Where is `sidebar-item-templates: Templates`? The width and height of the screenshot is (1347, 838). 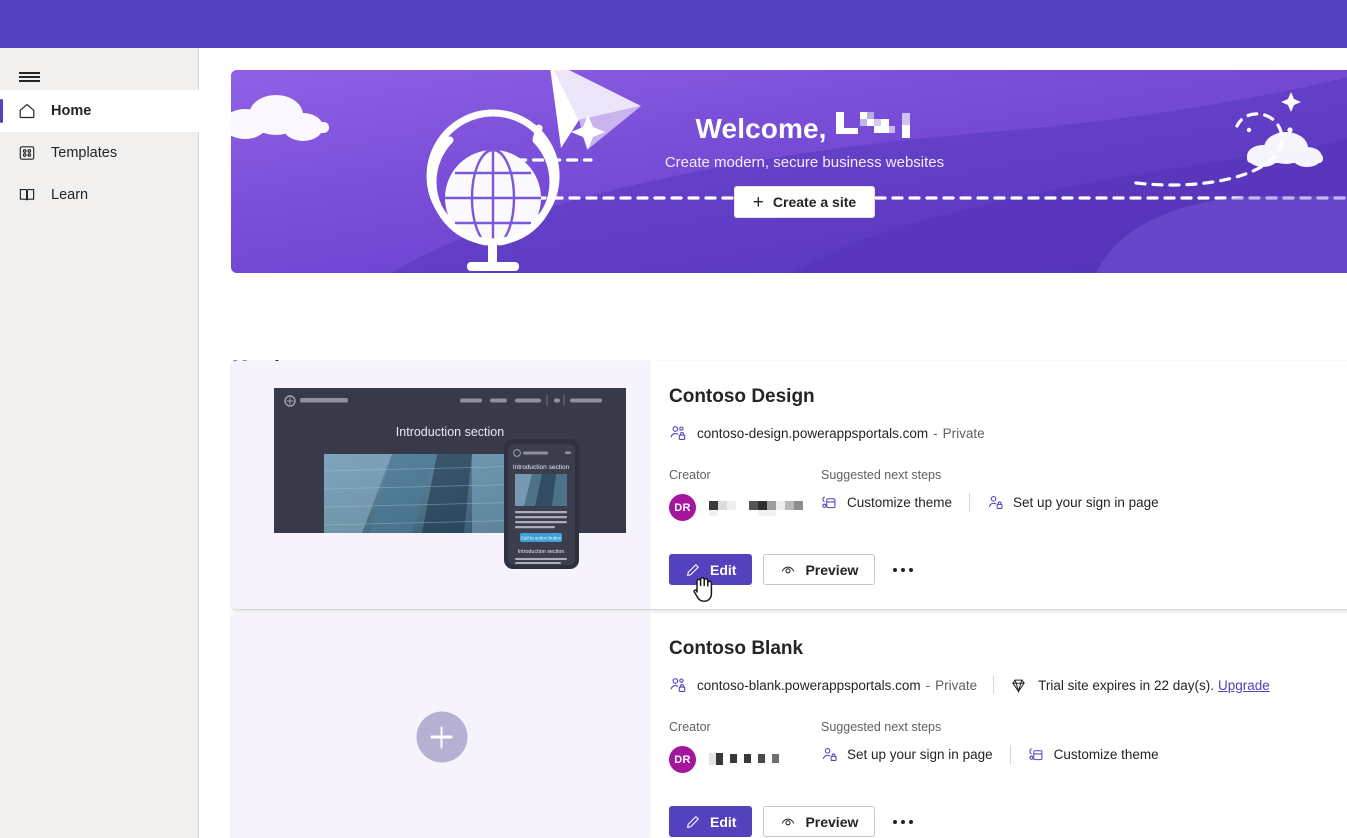
sidebar-item-templates: Templates is located at coordinates (99, 153).